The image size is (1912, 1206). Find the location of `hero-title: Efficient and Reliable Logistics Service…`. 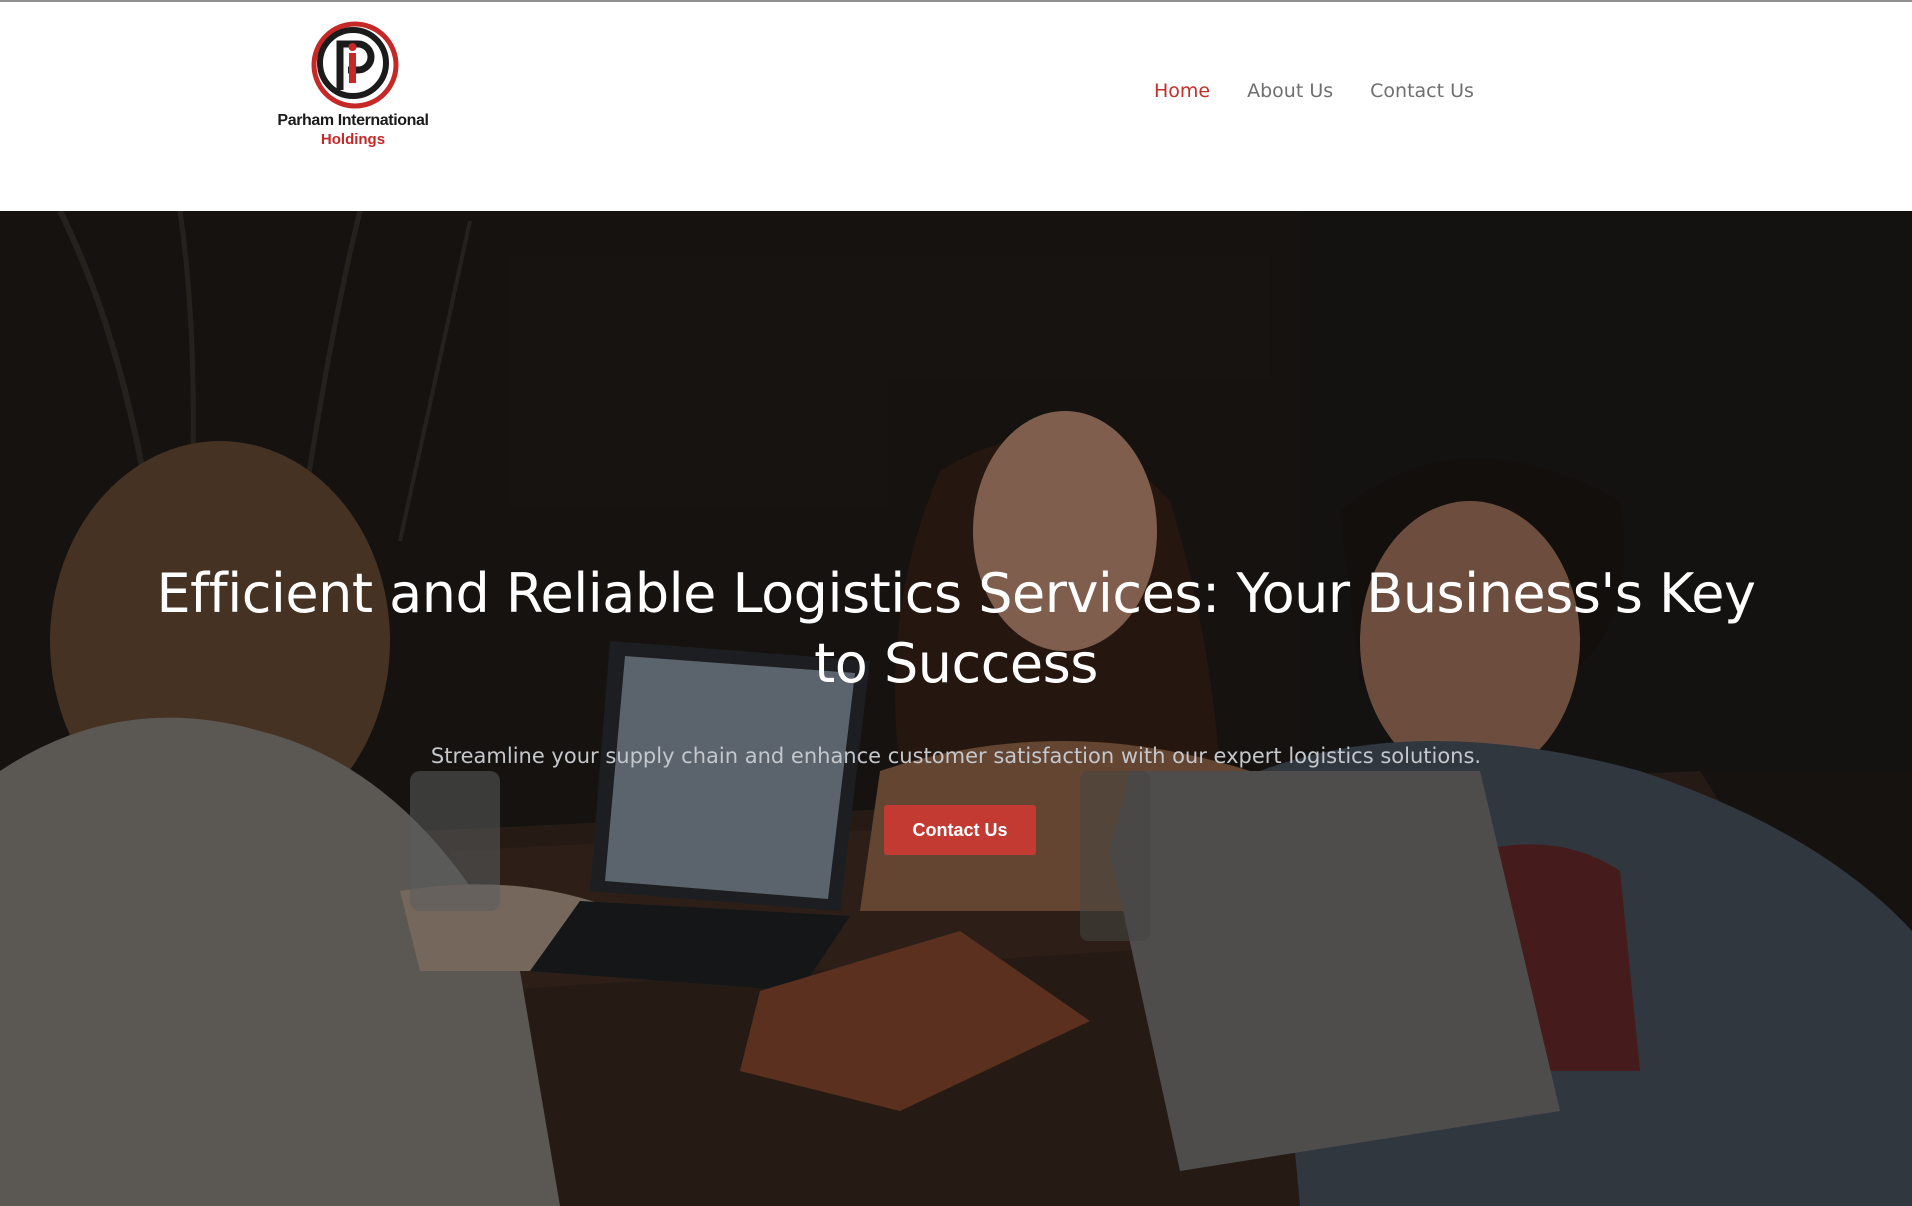

hero-title: Efficient and Reliable Logistics Service… is located at coordinates (956, 628).